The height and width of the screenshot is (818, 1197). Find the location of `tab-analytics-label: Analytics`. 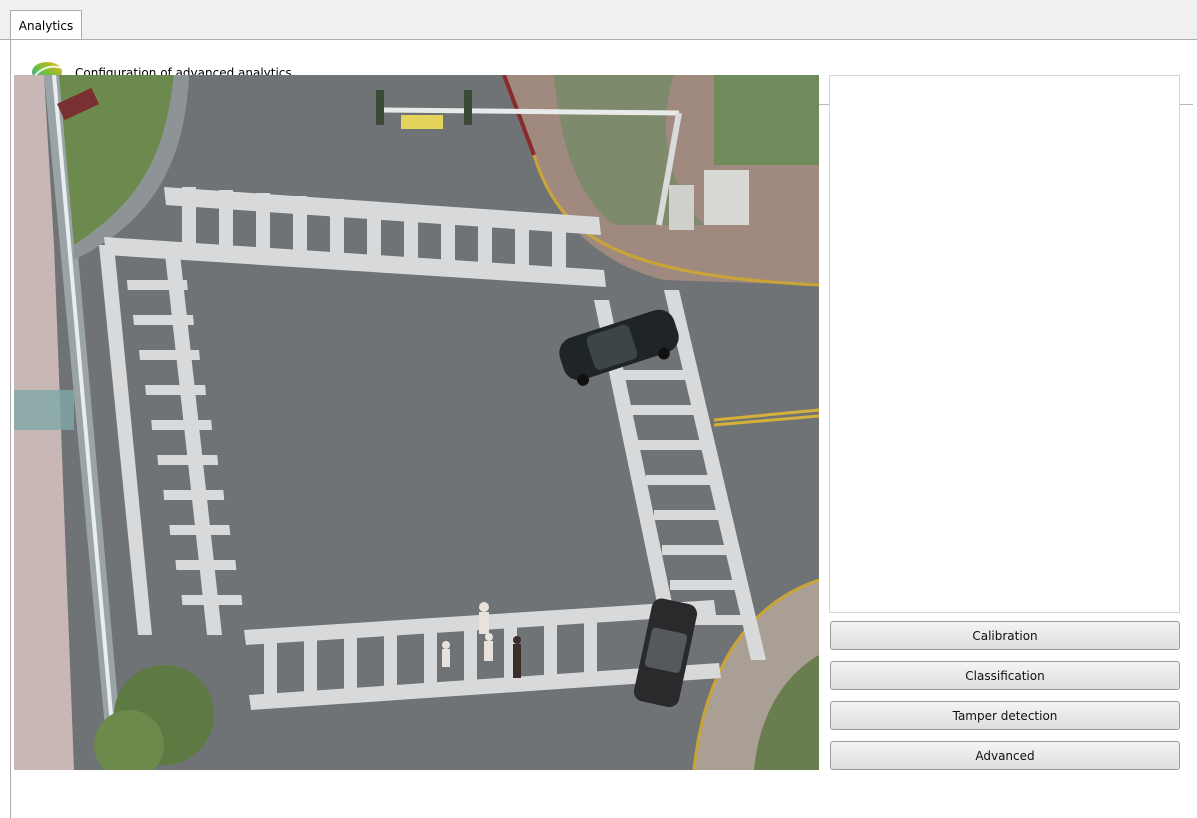

tab-analytics-label: Analytics is located at coordinates (46, 25).